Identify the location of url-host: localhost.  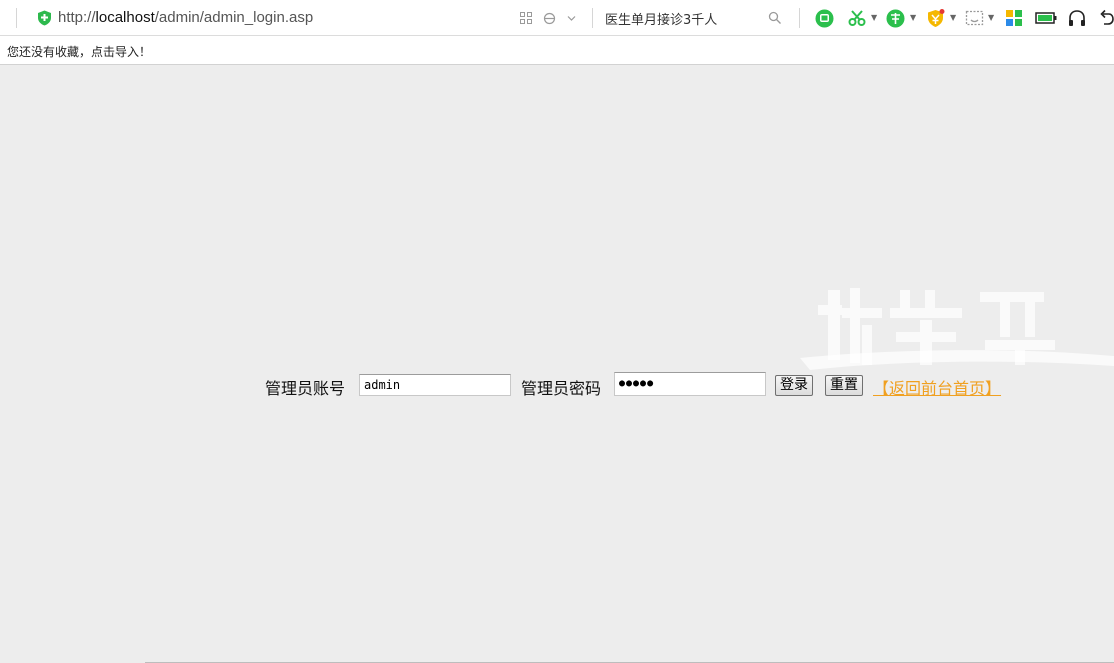
(125, 17).